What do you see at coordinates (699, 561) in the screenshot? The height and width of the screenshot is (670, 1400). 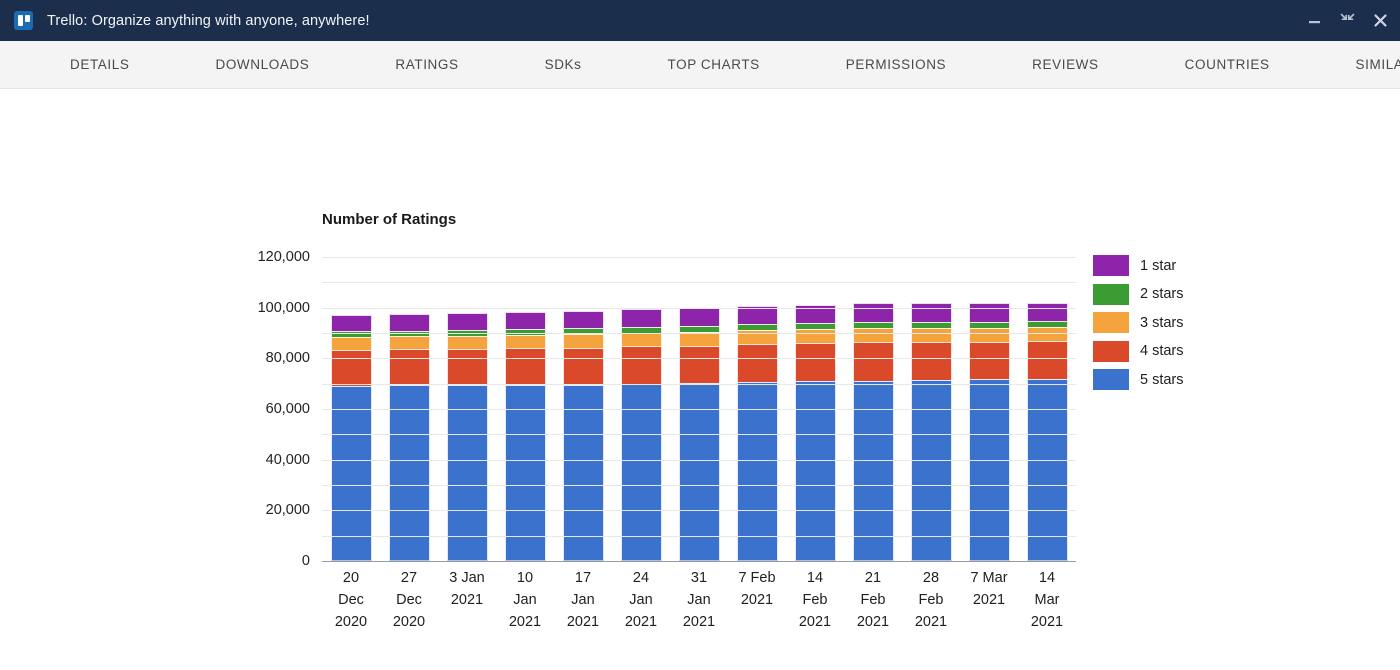 I see `x-axis-line` at bounding box center [699, 561].